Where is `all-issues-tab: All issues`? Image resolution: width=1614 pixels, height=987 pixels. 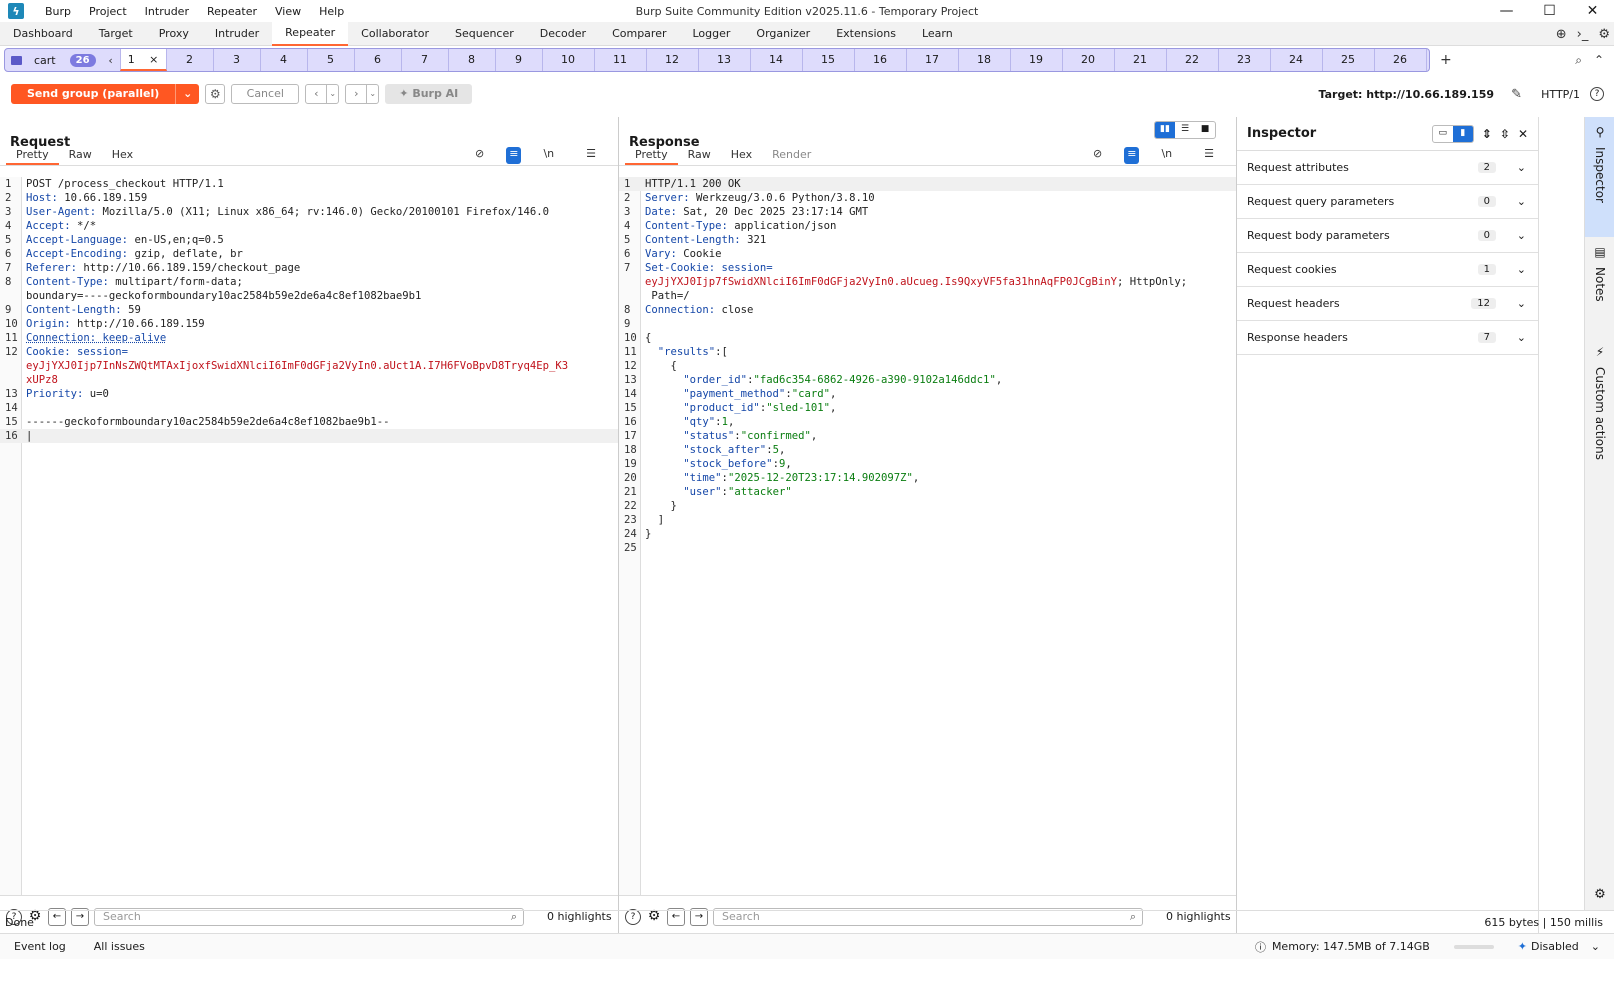 all-issues-tab: All issues is located at coordinates (119, 946).